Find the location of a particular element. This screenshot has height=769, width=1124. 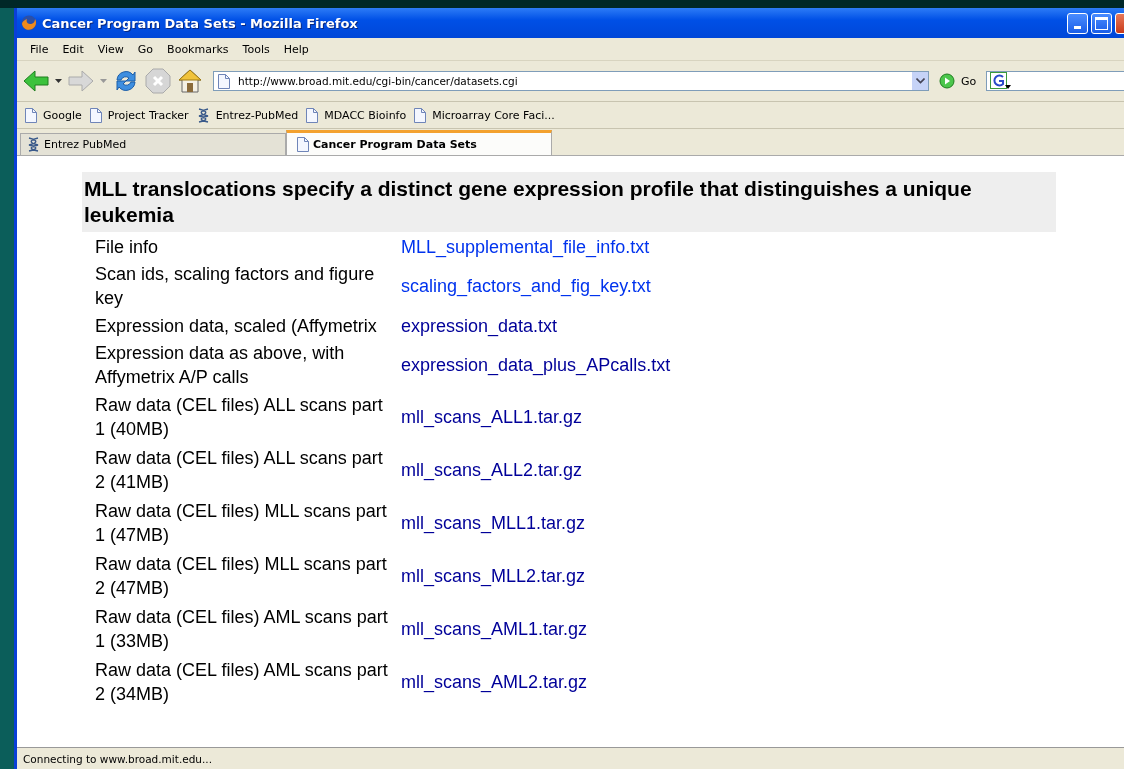

file-link: mll_scans_ALL1.tar.gz is located at coordinates (492, 416).